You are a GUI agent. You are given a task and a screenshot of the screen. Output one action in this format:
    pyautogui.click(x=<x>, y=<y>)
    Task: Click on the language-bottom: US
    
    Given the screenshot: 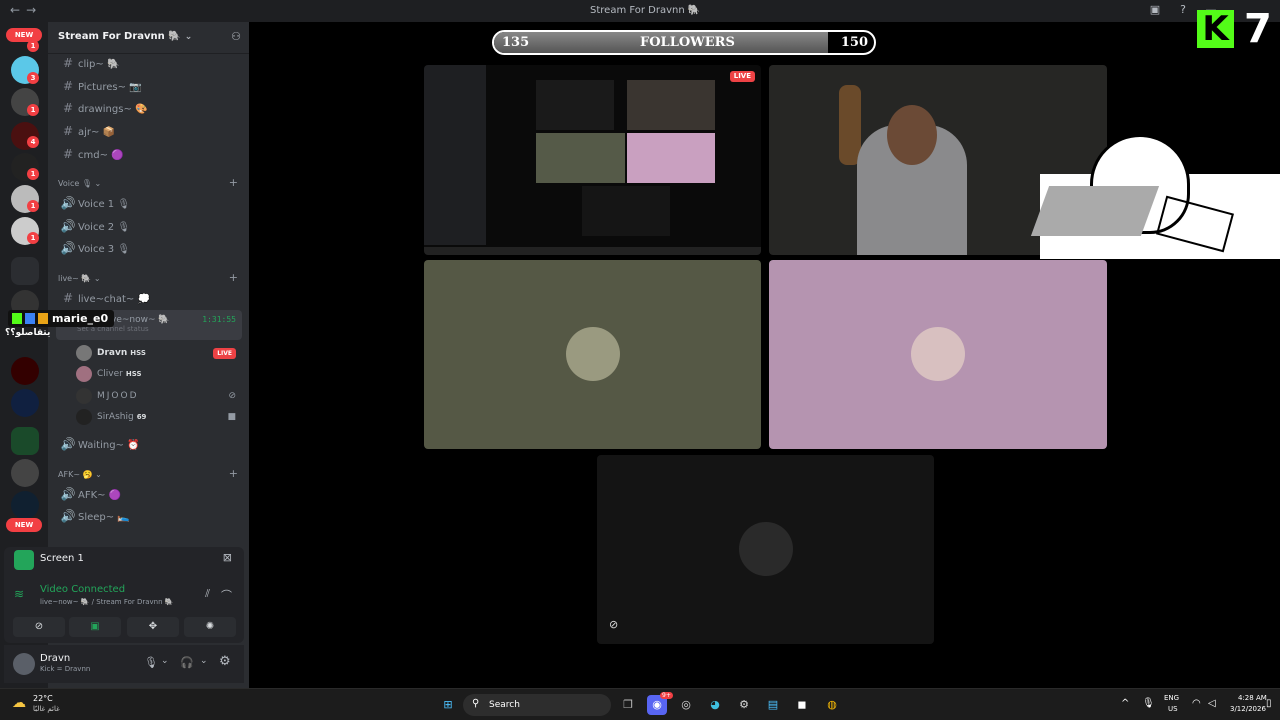 What is the action you would take?
    pyautogui.click(x=1173, y=709)
    